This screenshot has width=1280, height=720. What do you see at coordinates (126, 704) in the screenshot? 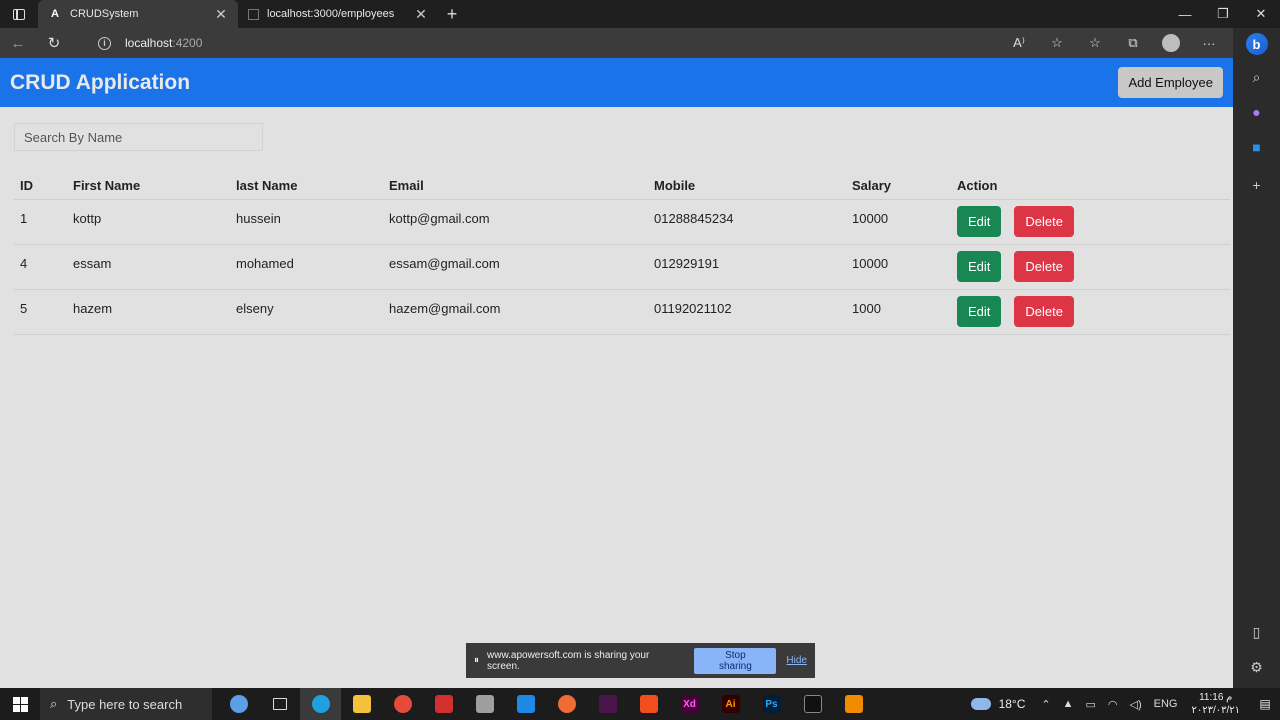
I see `taskbar-search: ⌕ Type here to search` at bounding box center [126, 704].